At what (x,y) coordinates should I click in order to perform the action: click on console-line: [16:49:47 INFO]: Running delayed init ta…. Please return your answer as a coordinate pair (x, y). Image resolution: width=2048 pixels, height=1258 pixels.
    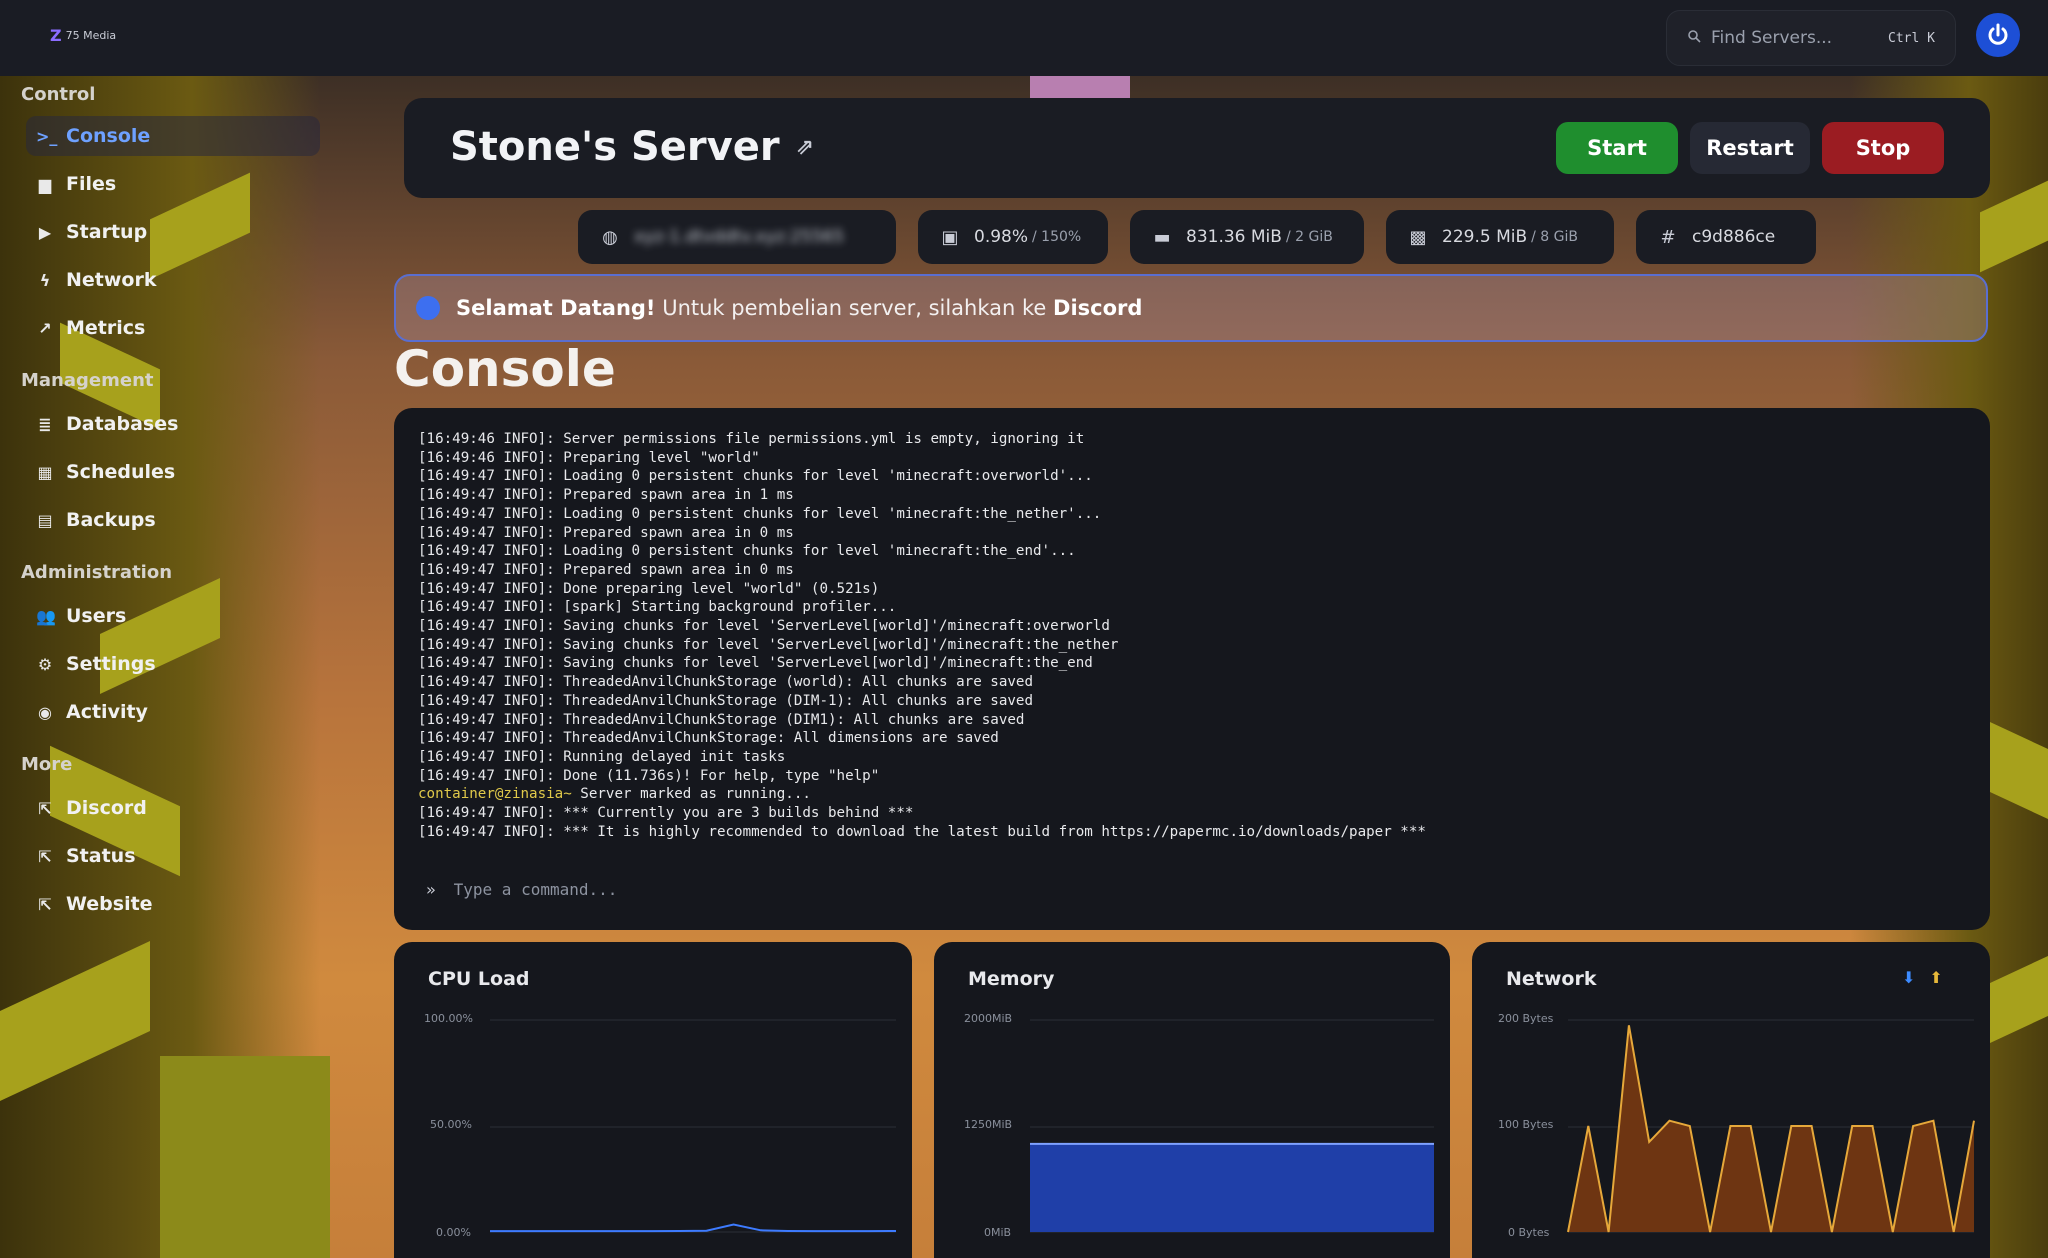
    Looking at the image, I should click on (602, 756).